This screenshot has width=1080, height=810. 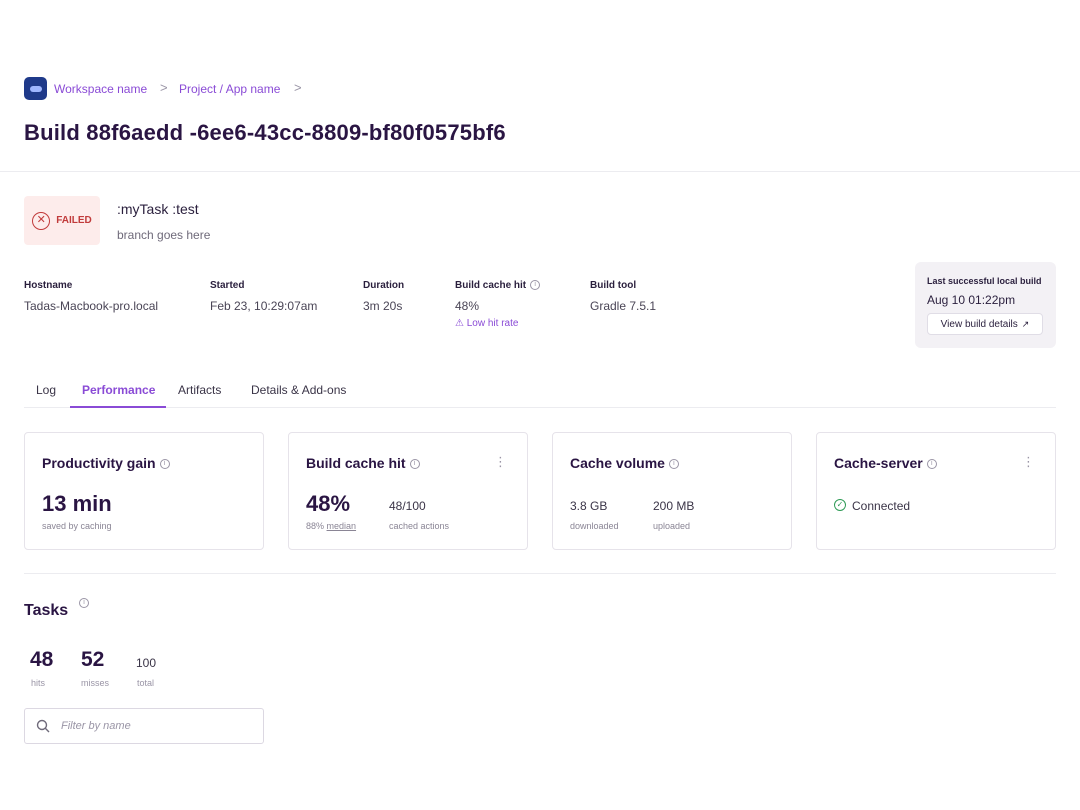 I want to click on build-tool-label: Build tool, so click(x=613, y=285).